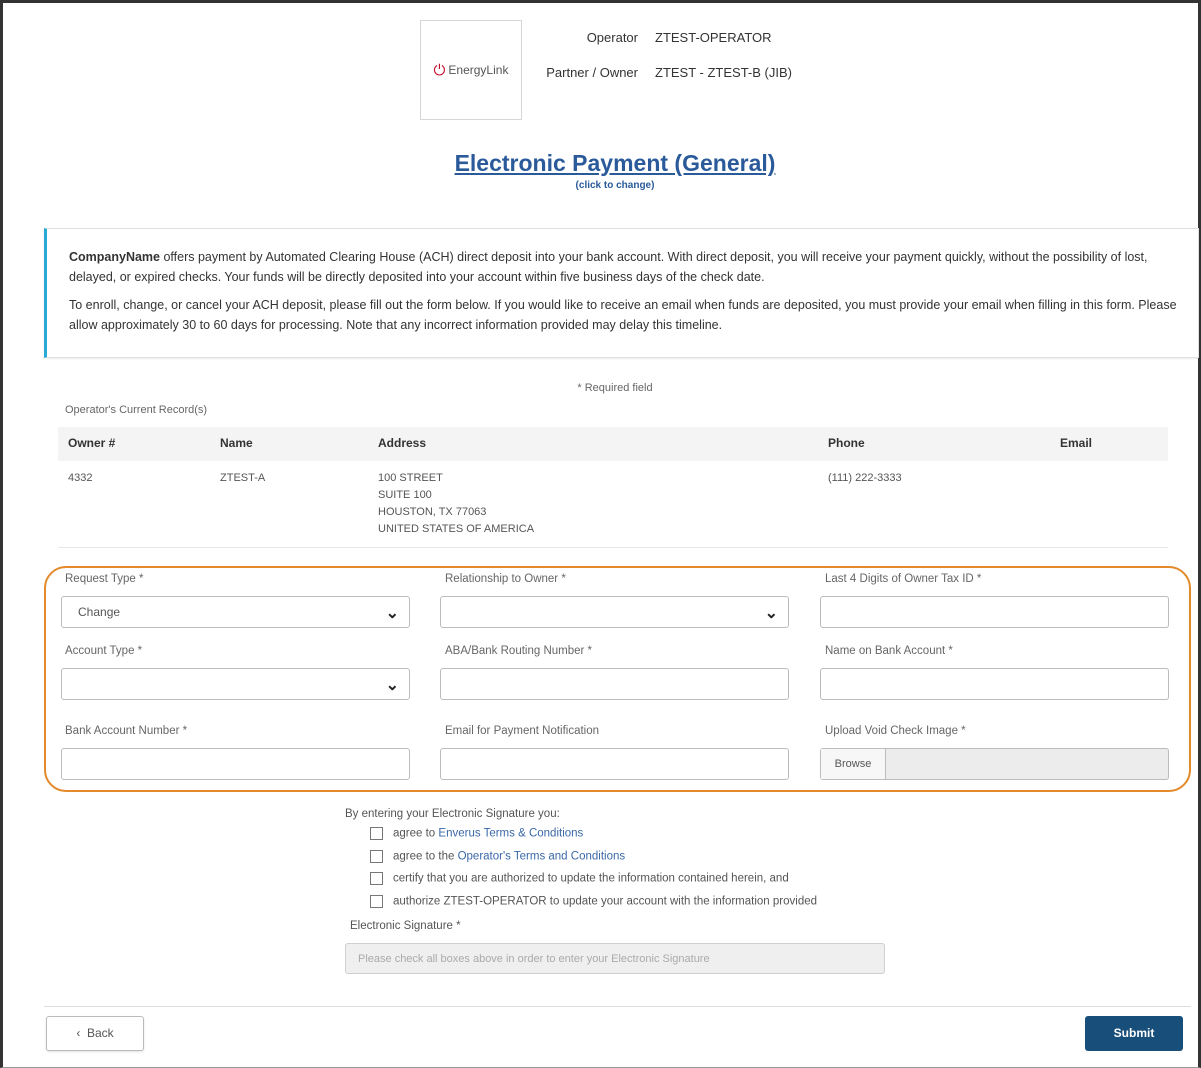 The image size is (1201, 1068). Describe the element at coordinates (522, 731) in the screenshot. I see `email-label: Email for Payment Notification` at that location.